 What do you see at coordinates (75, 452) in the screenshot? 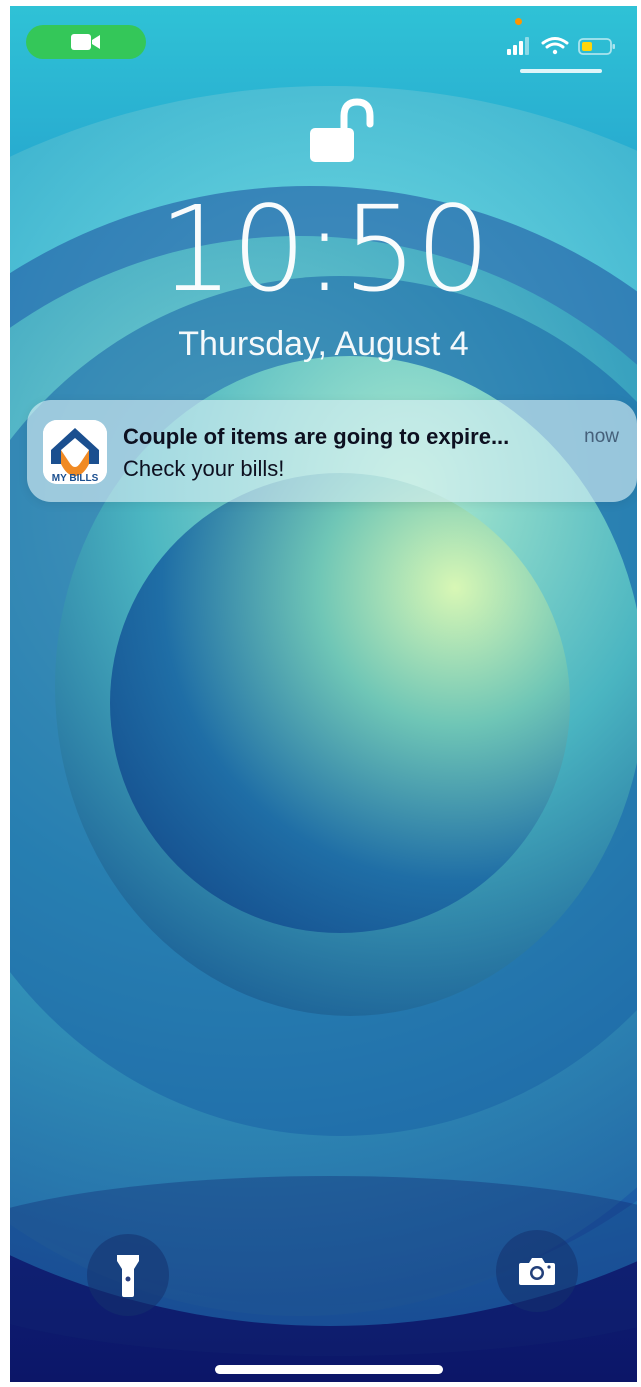
I see `my-bills-app-icon: MY BILLS` at bounding box center [75, 452].